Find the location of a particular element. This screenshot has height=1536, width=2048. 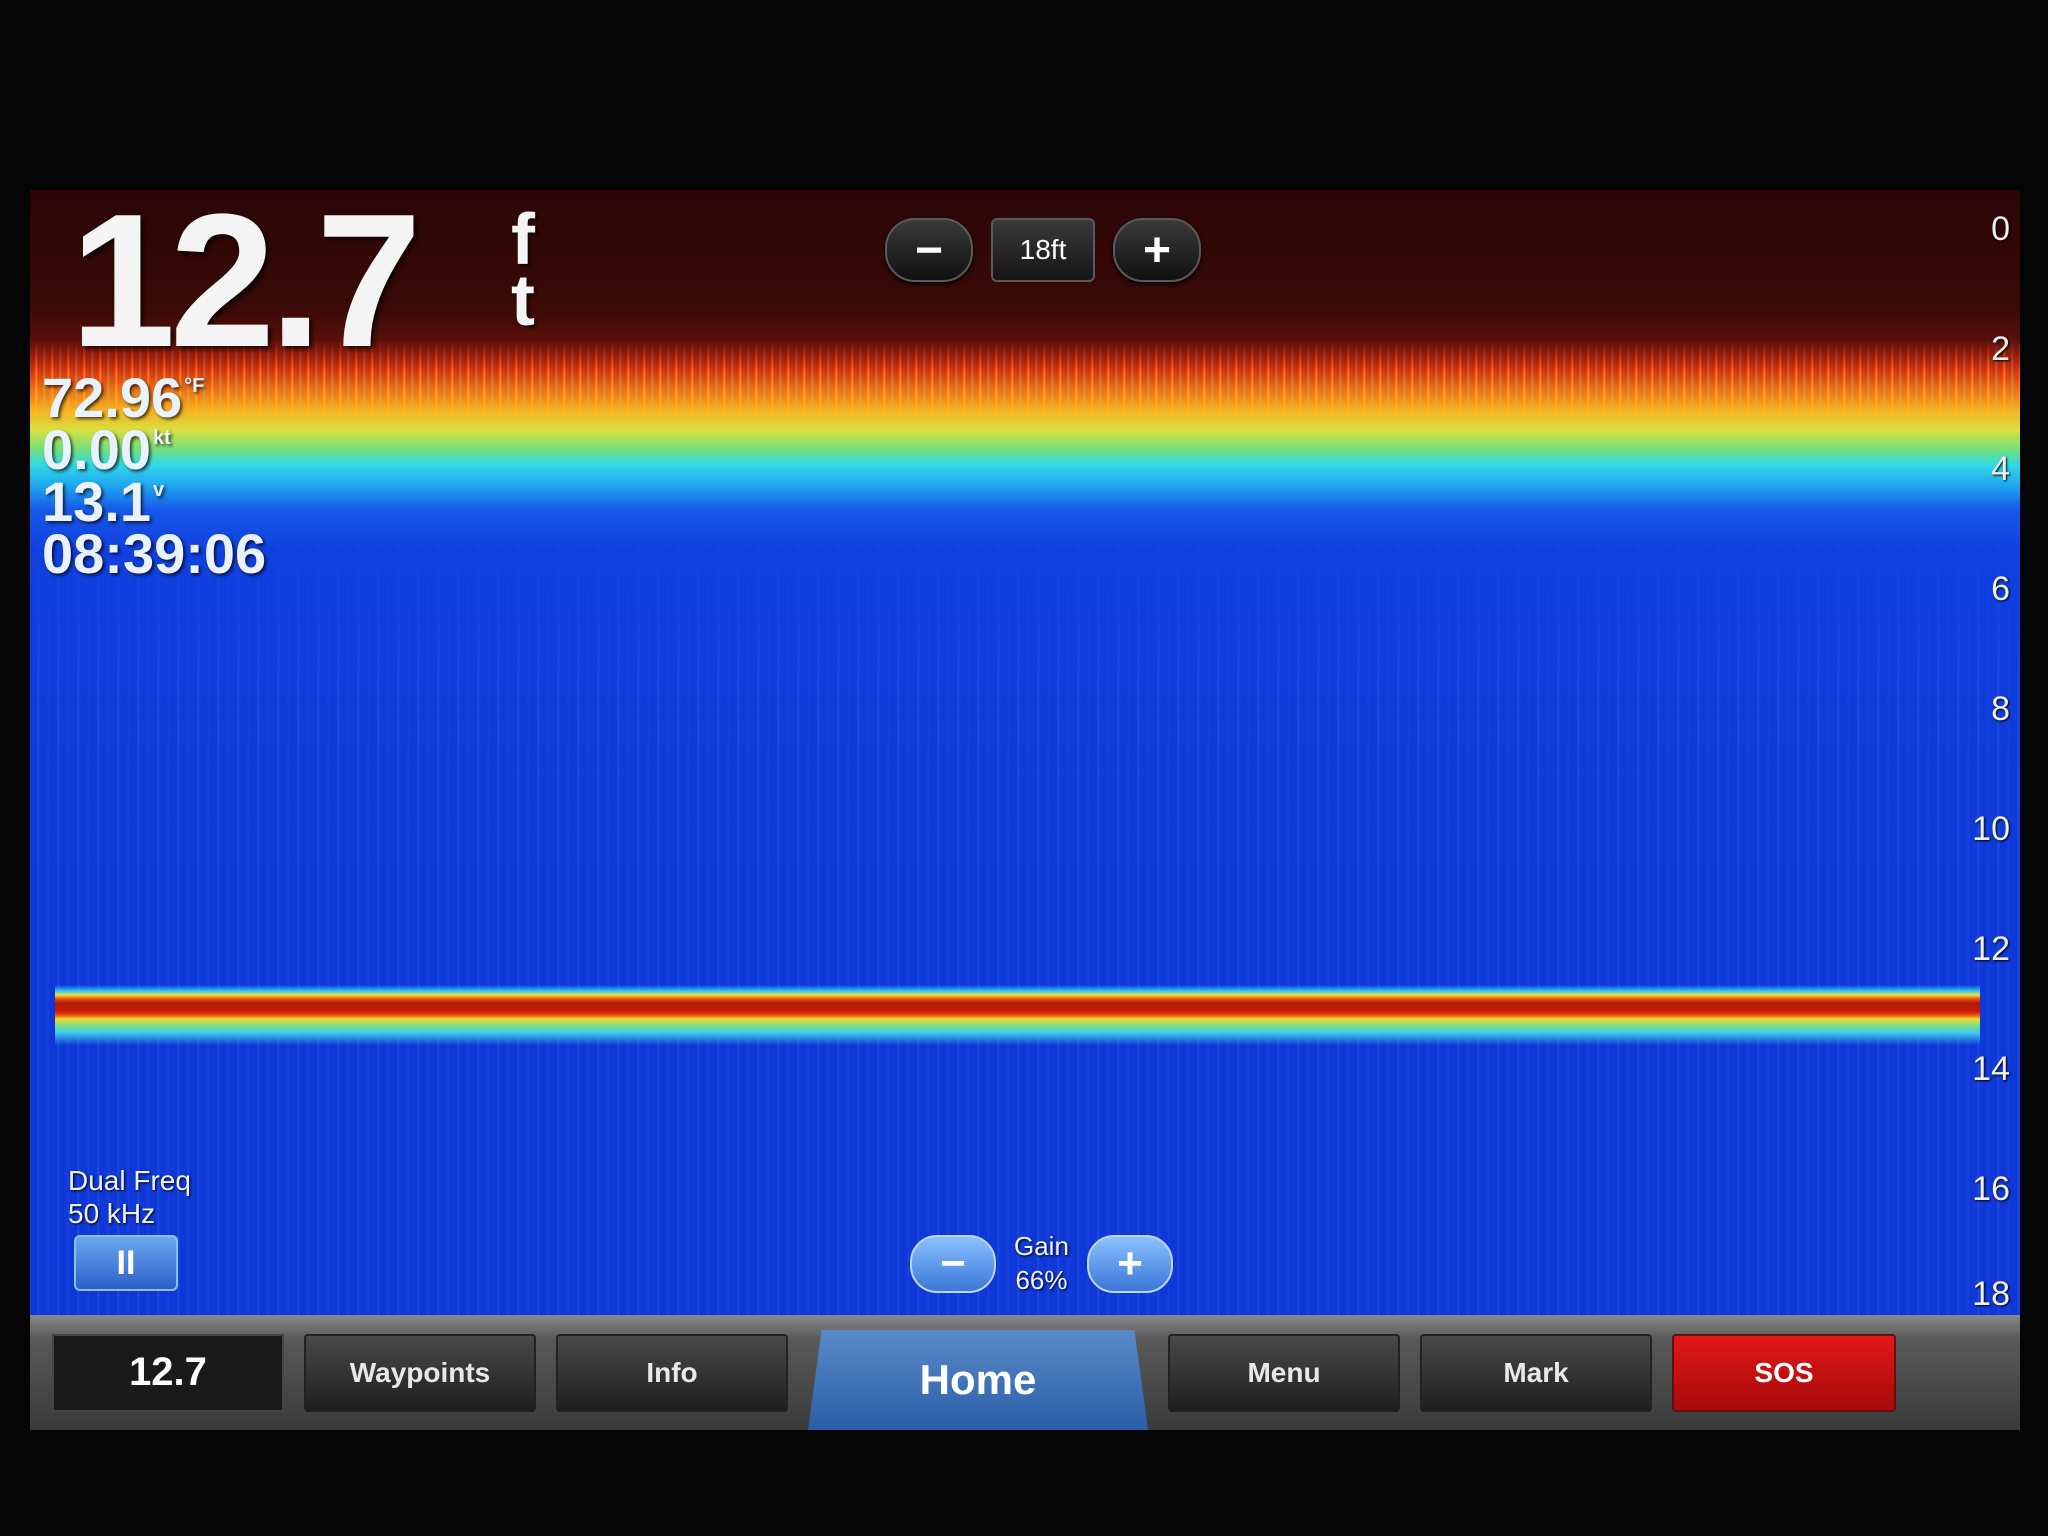

depth-tick: 16 is located at coordinates (1991, 1189).